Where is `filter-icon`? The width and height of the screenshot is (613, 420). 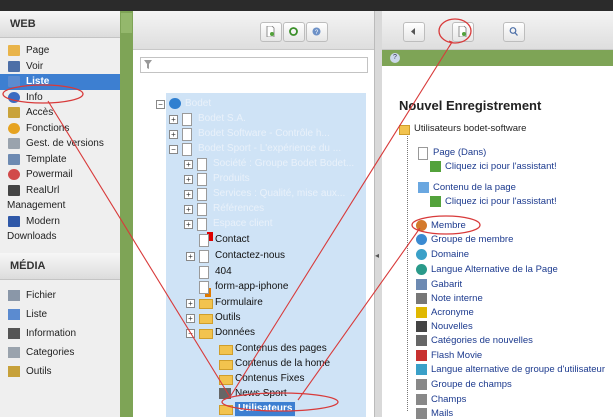 filter-icon is located at coordinates (148, 64).